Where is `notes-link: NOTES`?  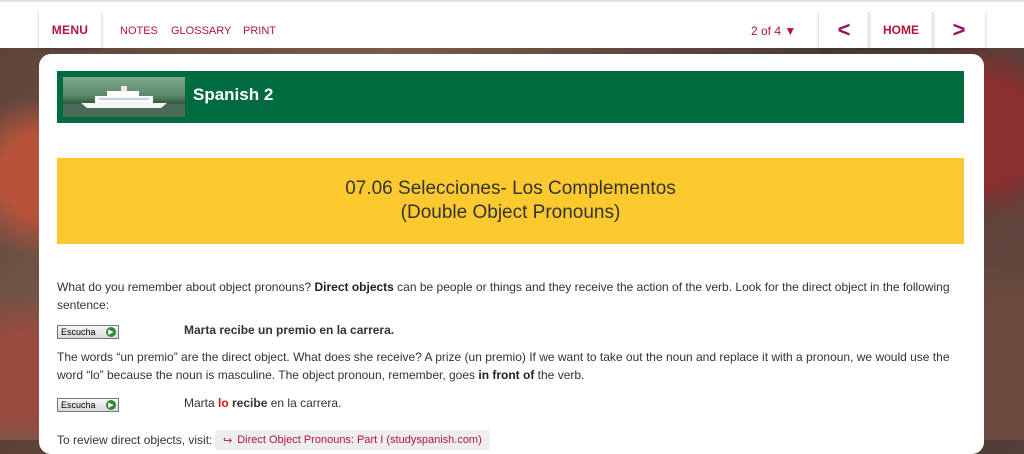 notes-link: NOTES is located at coordinates (139, 31).